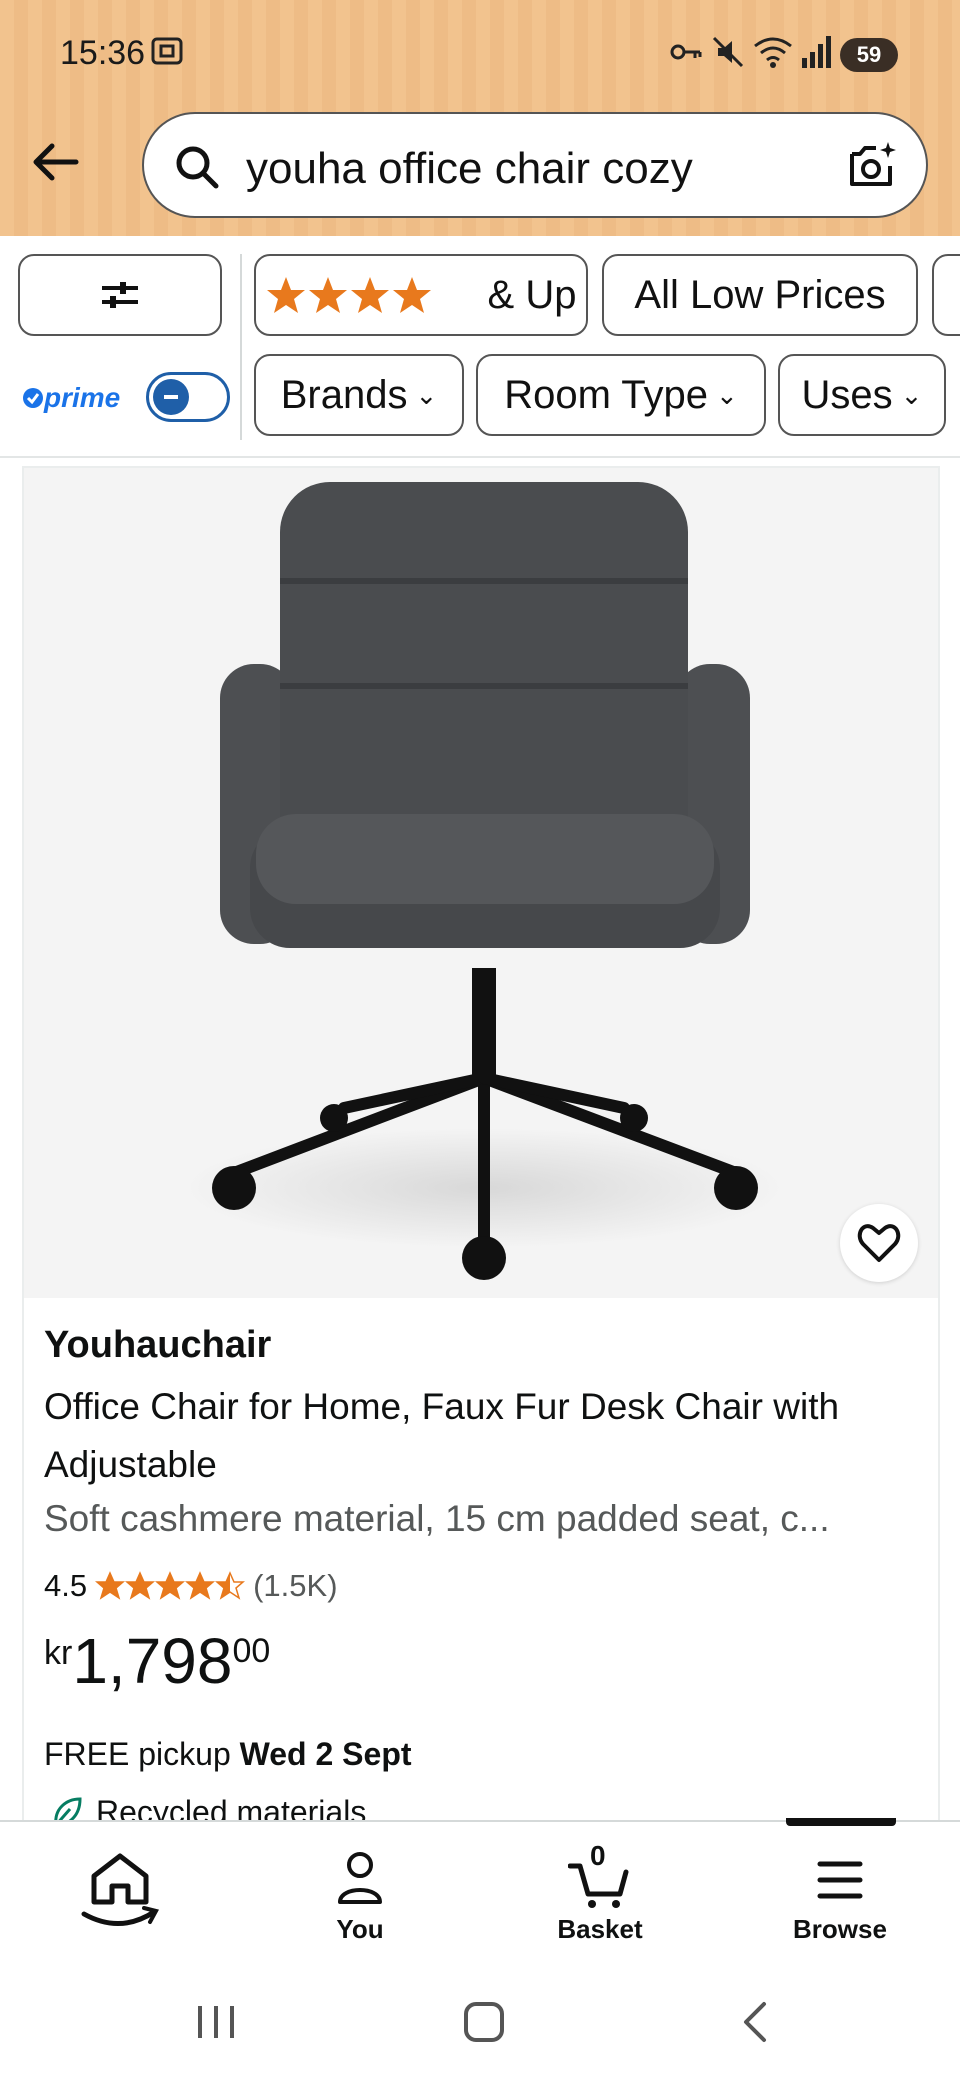 This screenshot has height=2080, width=960. I want to click on rating-filter-label: & Up, so click(532, 294).